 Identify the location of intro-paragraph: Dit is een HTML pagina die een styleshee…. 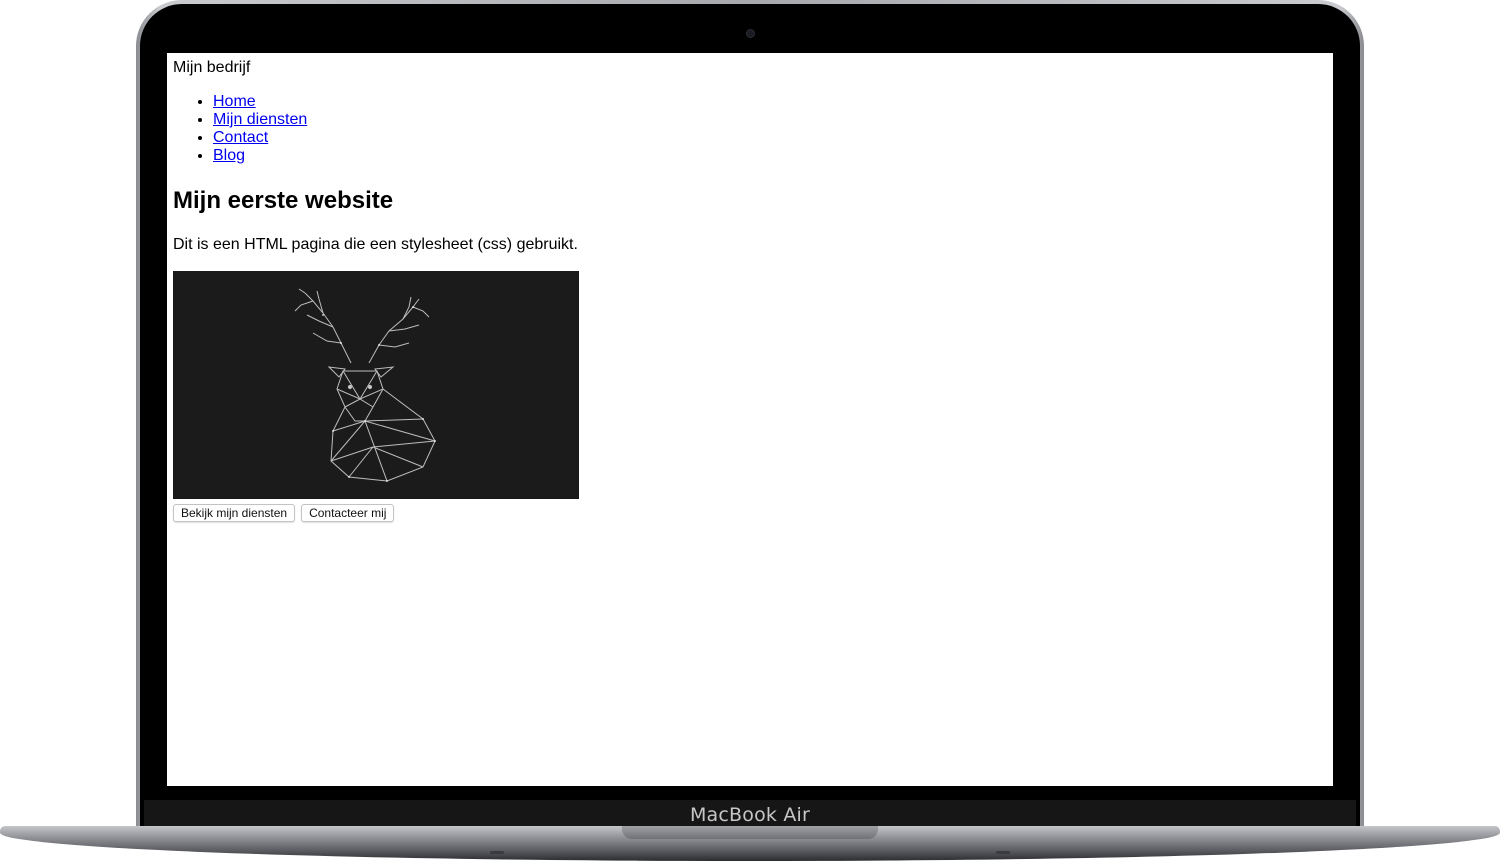
(375, 244).